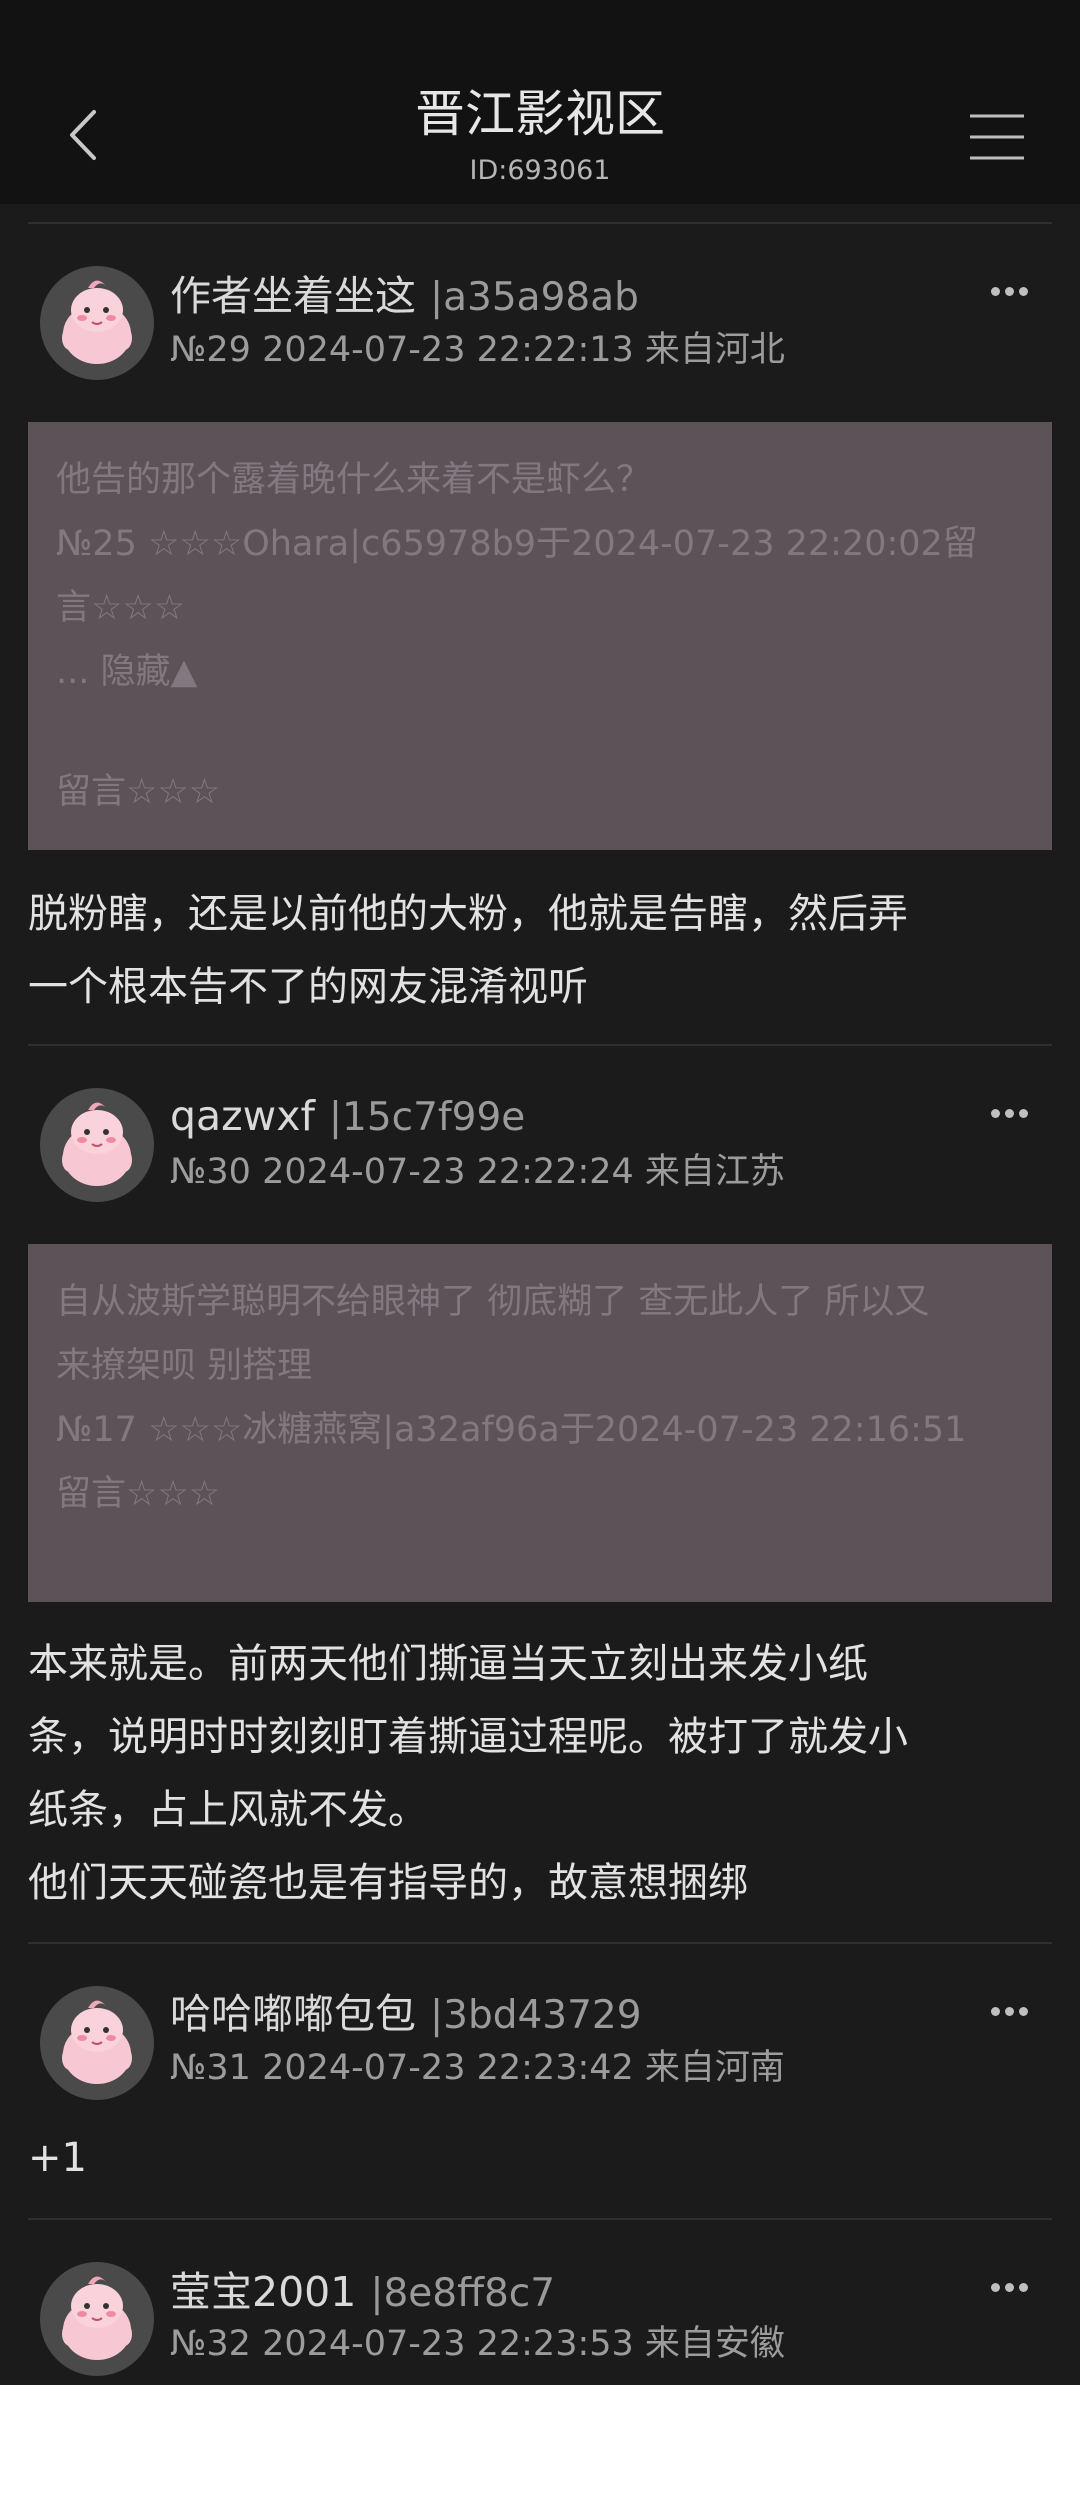 Image resolution: width=1080 pixels, height=2520 pixels. Describe the element at coordinates (511, 1430) in the screenshot. I see `quote-line: №17 ☆☆☆冰糖燕窝|a32af96a于2024-07-23 22:16:51` at that location.